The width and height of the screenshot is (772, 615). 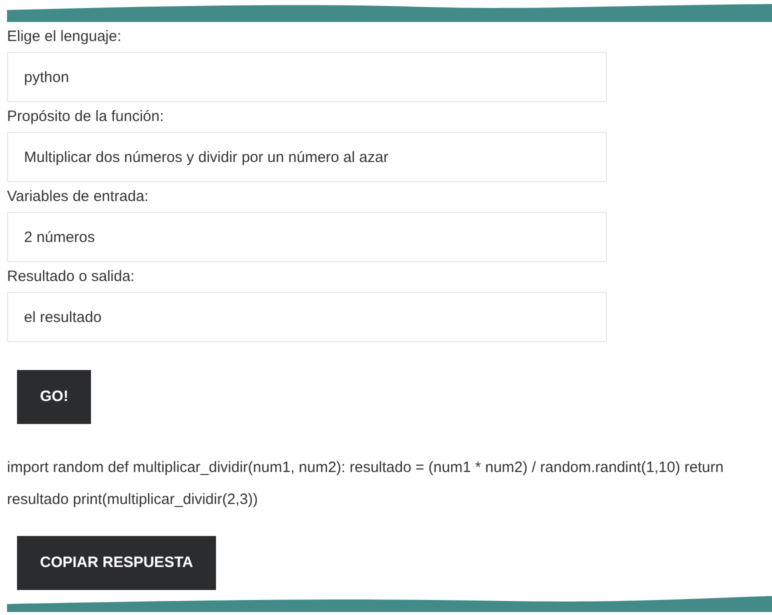 I want to click on go-button: GO!, so click(x=54, y=397).